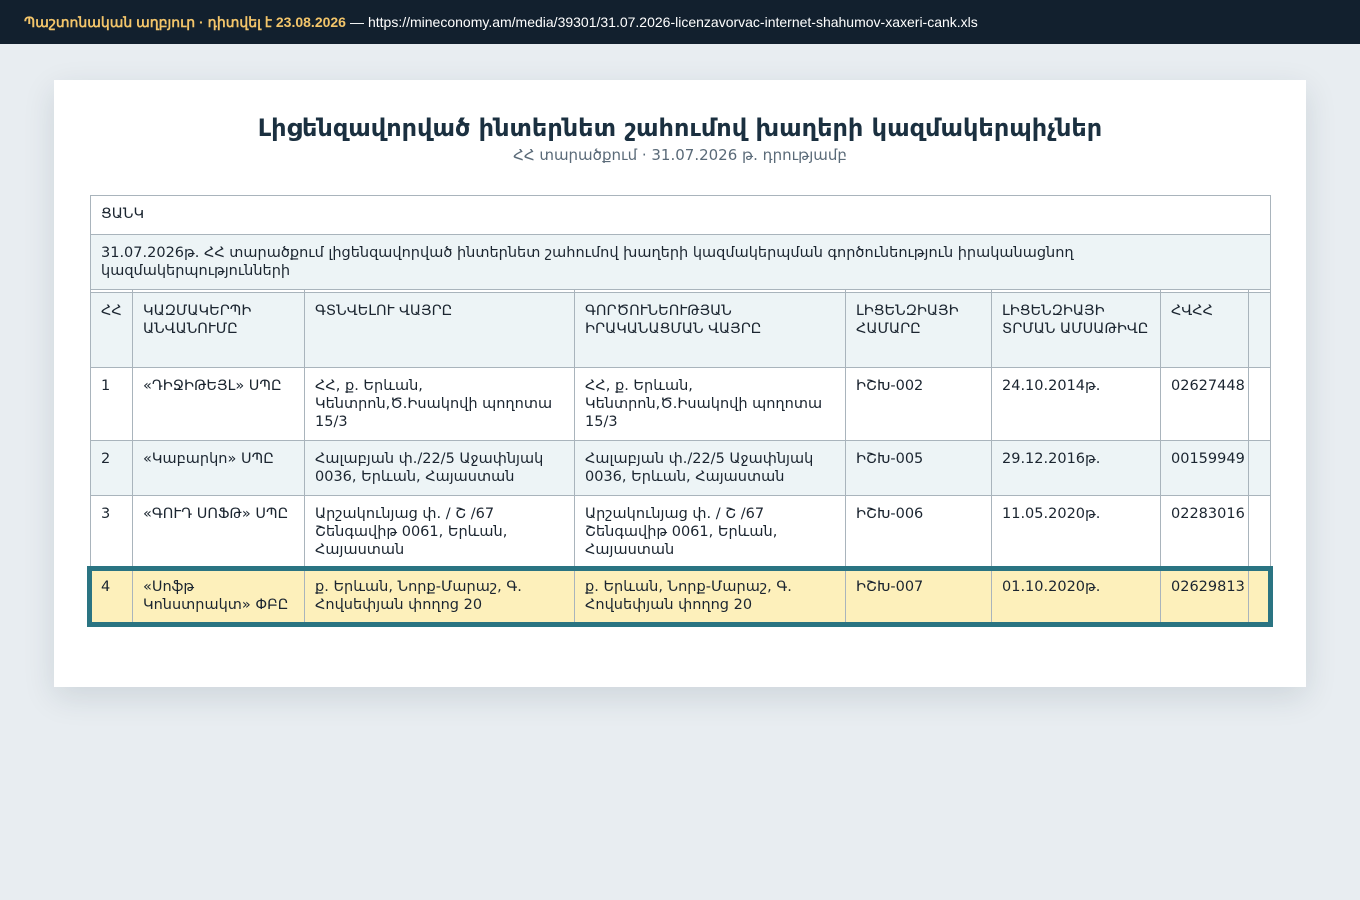  What do you see at coordinates (218, 596) in the screenshot?
I see `cell-name: «Սոֆթ Կոնստրակտ» ՓԲԸ` at bounding box center [218, 596].